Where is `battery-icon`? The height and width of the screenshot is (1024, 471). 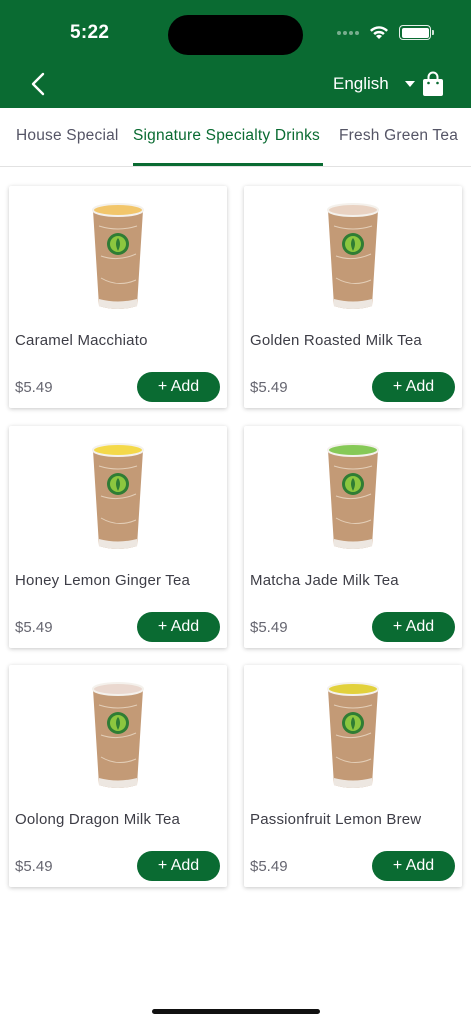 battery-icon is located at coordinates (416, 32).